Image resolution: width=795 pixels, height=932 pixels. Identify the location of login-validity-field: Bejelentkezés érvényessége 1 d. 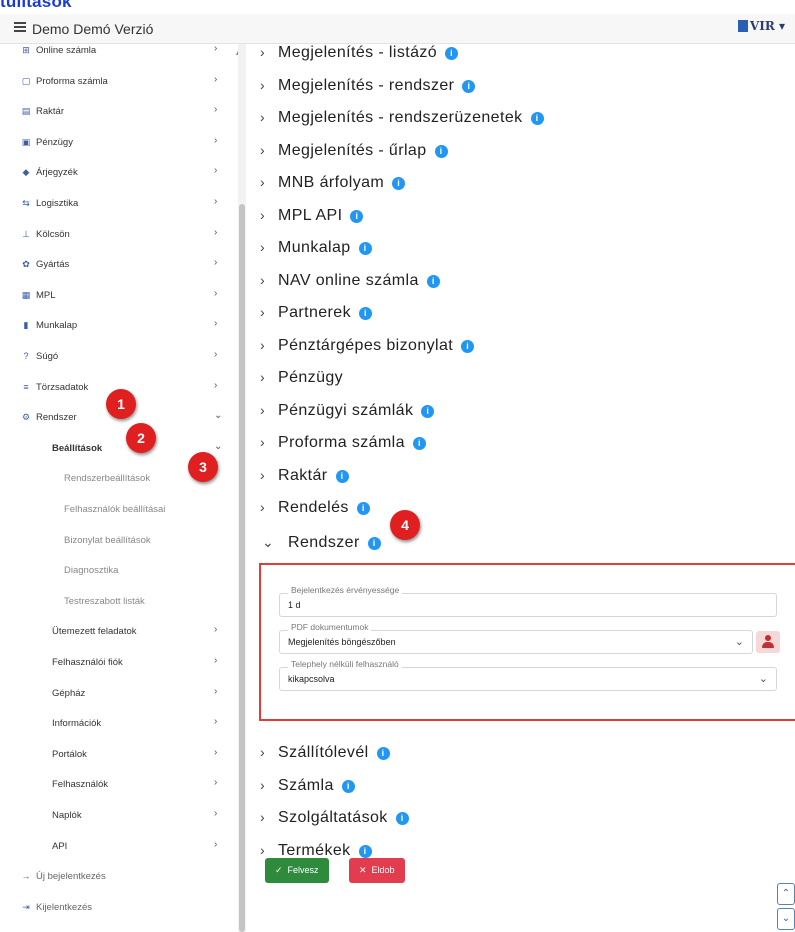
(528, 601).